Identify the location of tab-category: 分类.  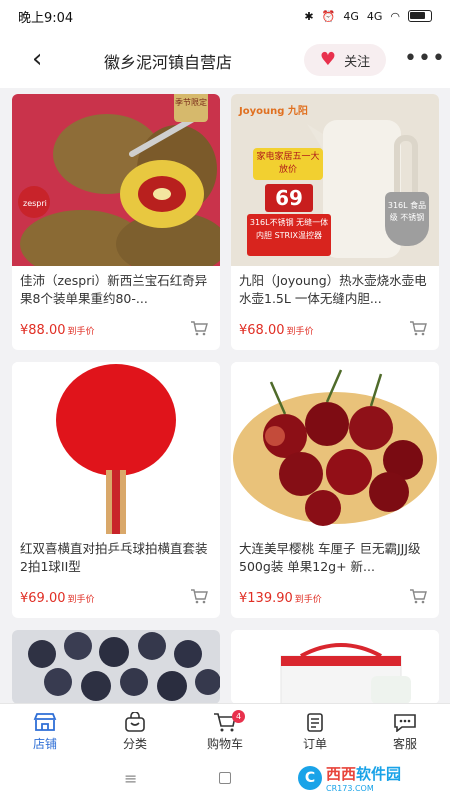
(135, 731).